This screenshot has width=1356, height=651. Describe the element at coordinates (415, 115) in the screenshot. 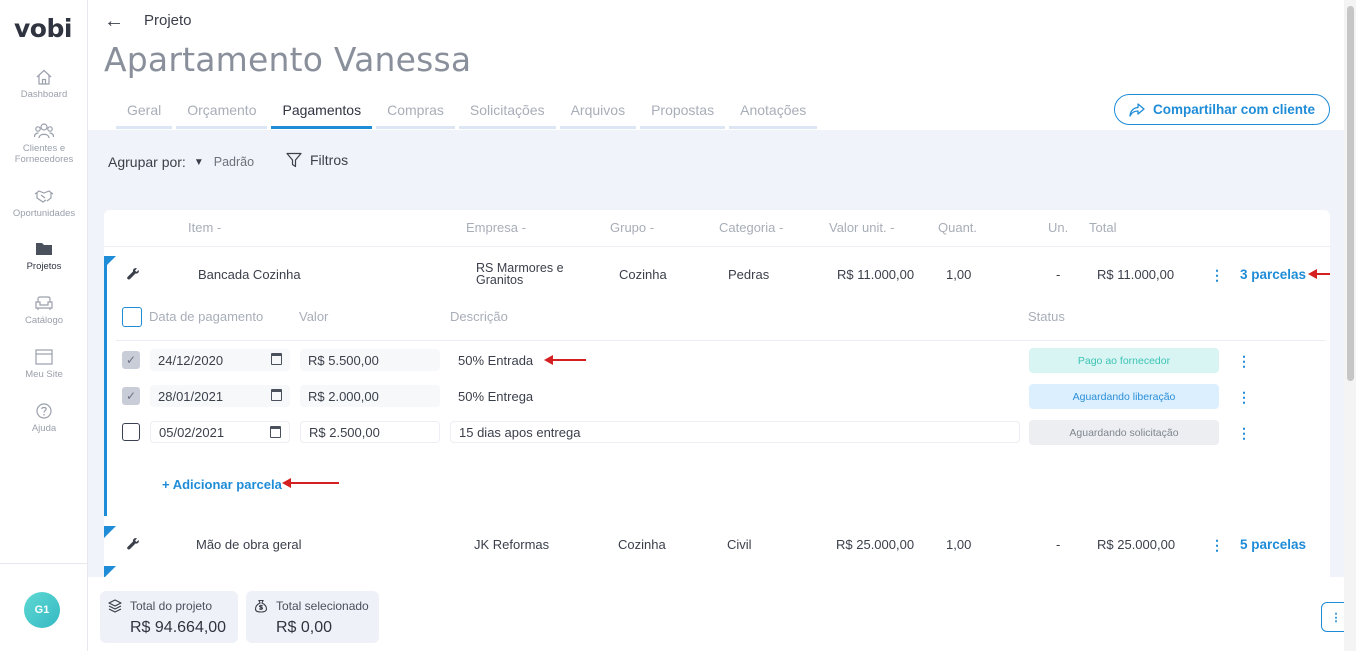

I see `tab-compras: Compras` at that location.